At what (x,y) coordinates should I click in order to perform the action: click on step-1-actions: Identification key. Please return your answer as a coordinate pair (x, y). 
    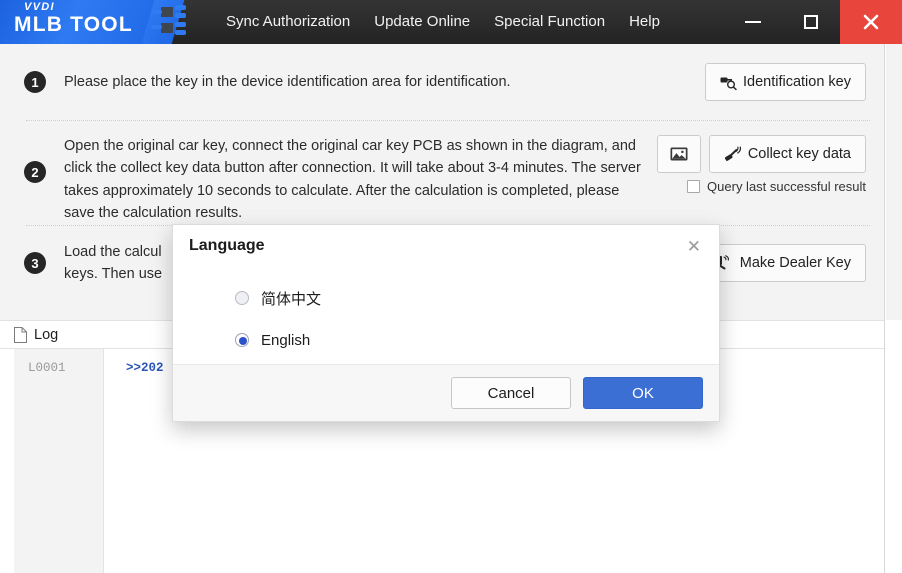
    Looking at the image, I should click on (785, 82).